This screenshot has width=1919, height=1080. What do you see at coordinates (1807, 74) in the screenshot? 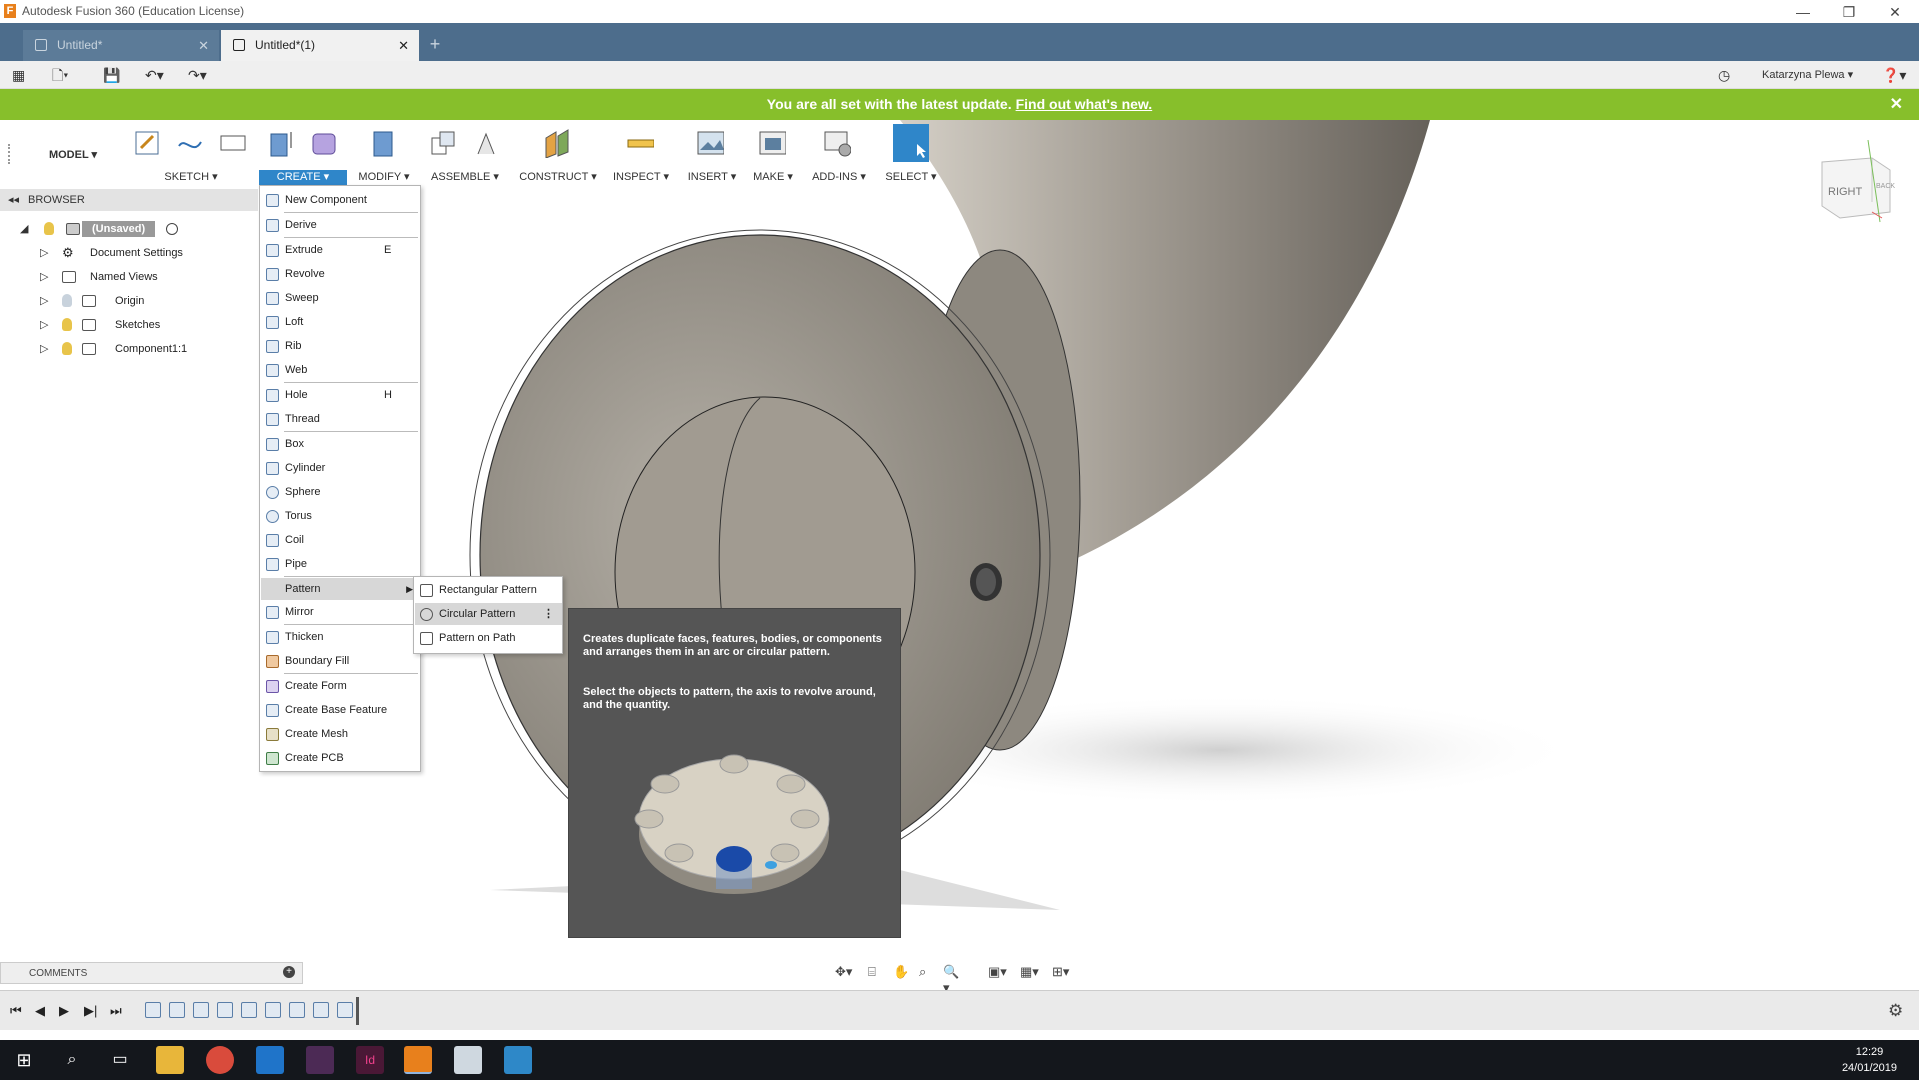
I see `user-account-menu: Katarzyna Plewa ▾` at bounding box center [1807, 74].